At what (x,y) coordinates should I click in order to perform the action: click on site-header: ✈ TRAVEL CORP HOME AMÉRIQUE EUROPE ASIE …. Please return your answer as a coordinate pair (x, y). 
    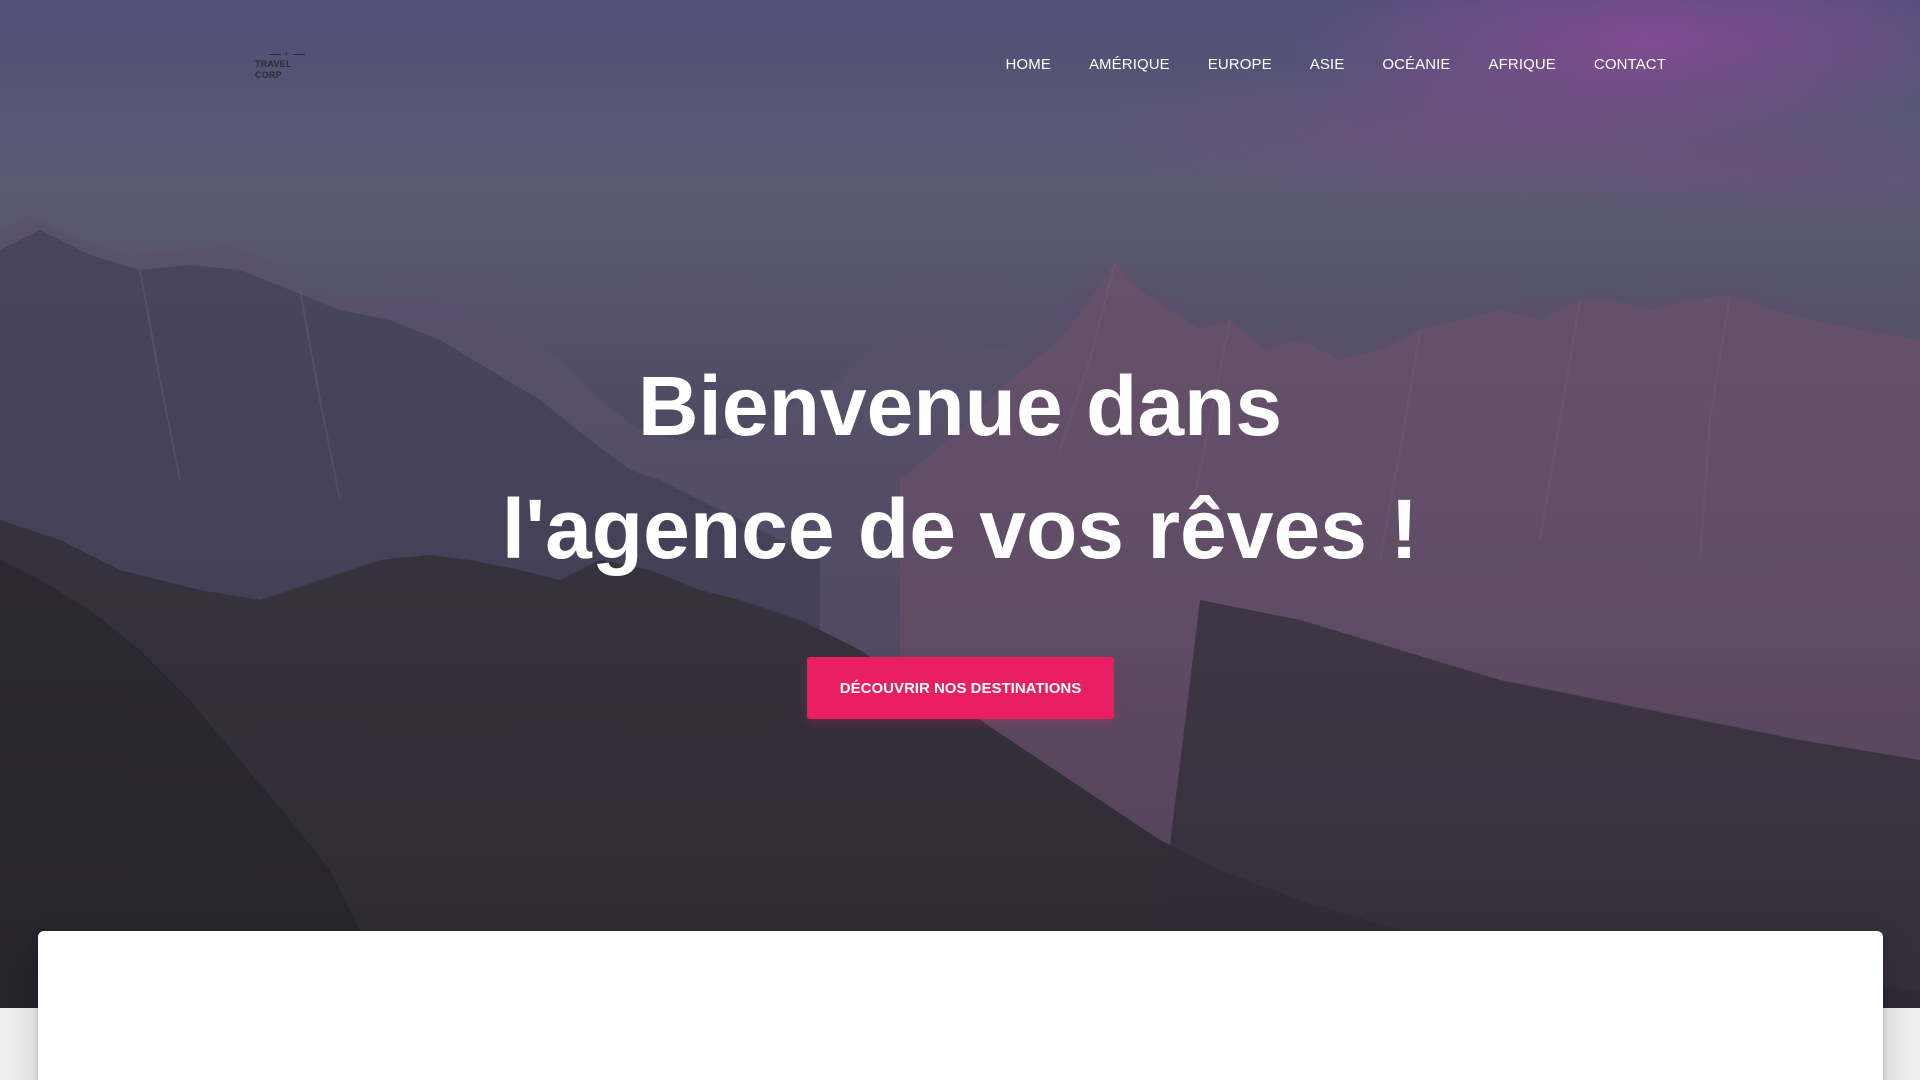
    Looking at the image, I should click on (960, 65).